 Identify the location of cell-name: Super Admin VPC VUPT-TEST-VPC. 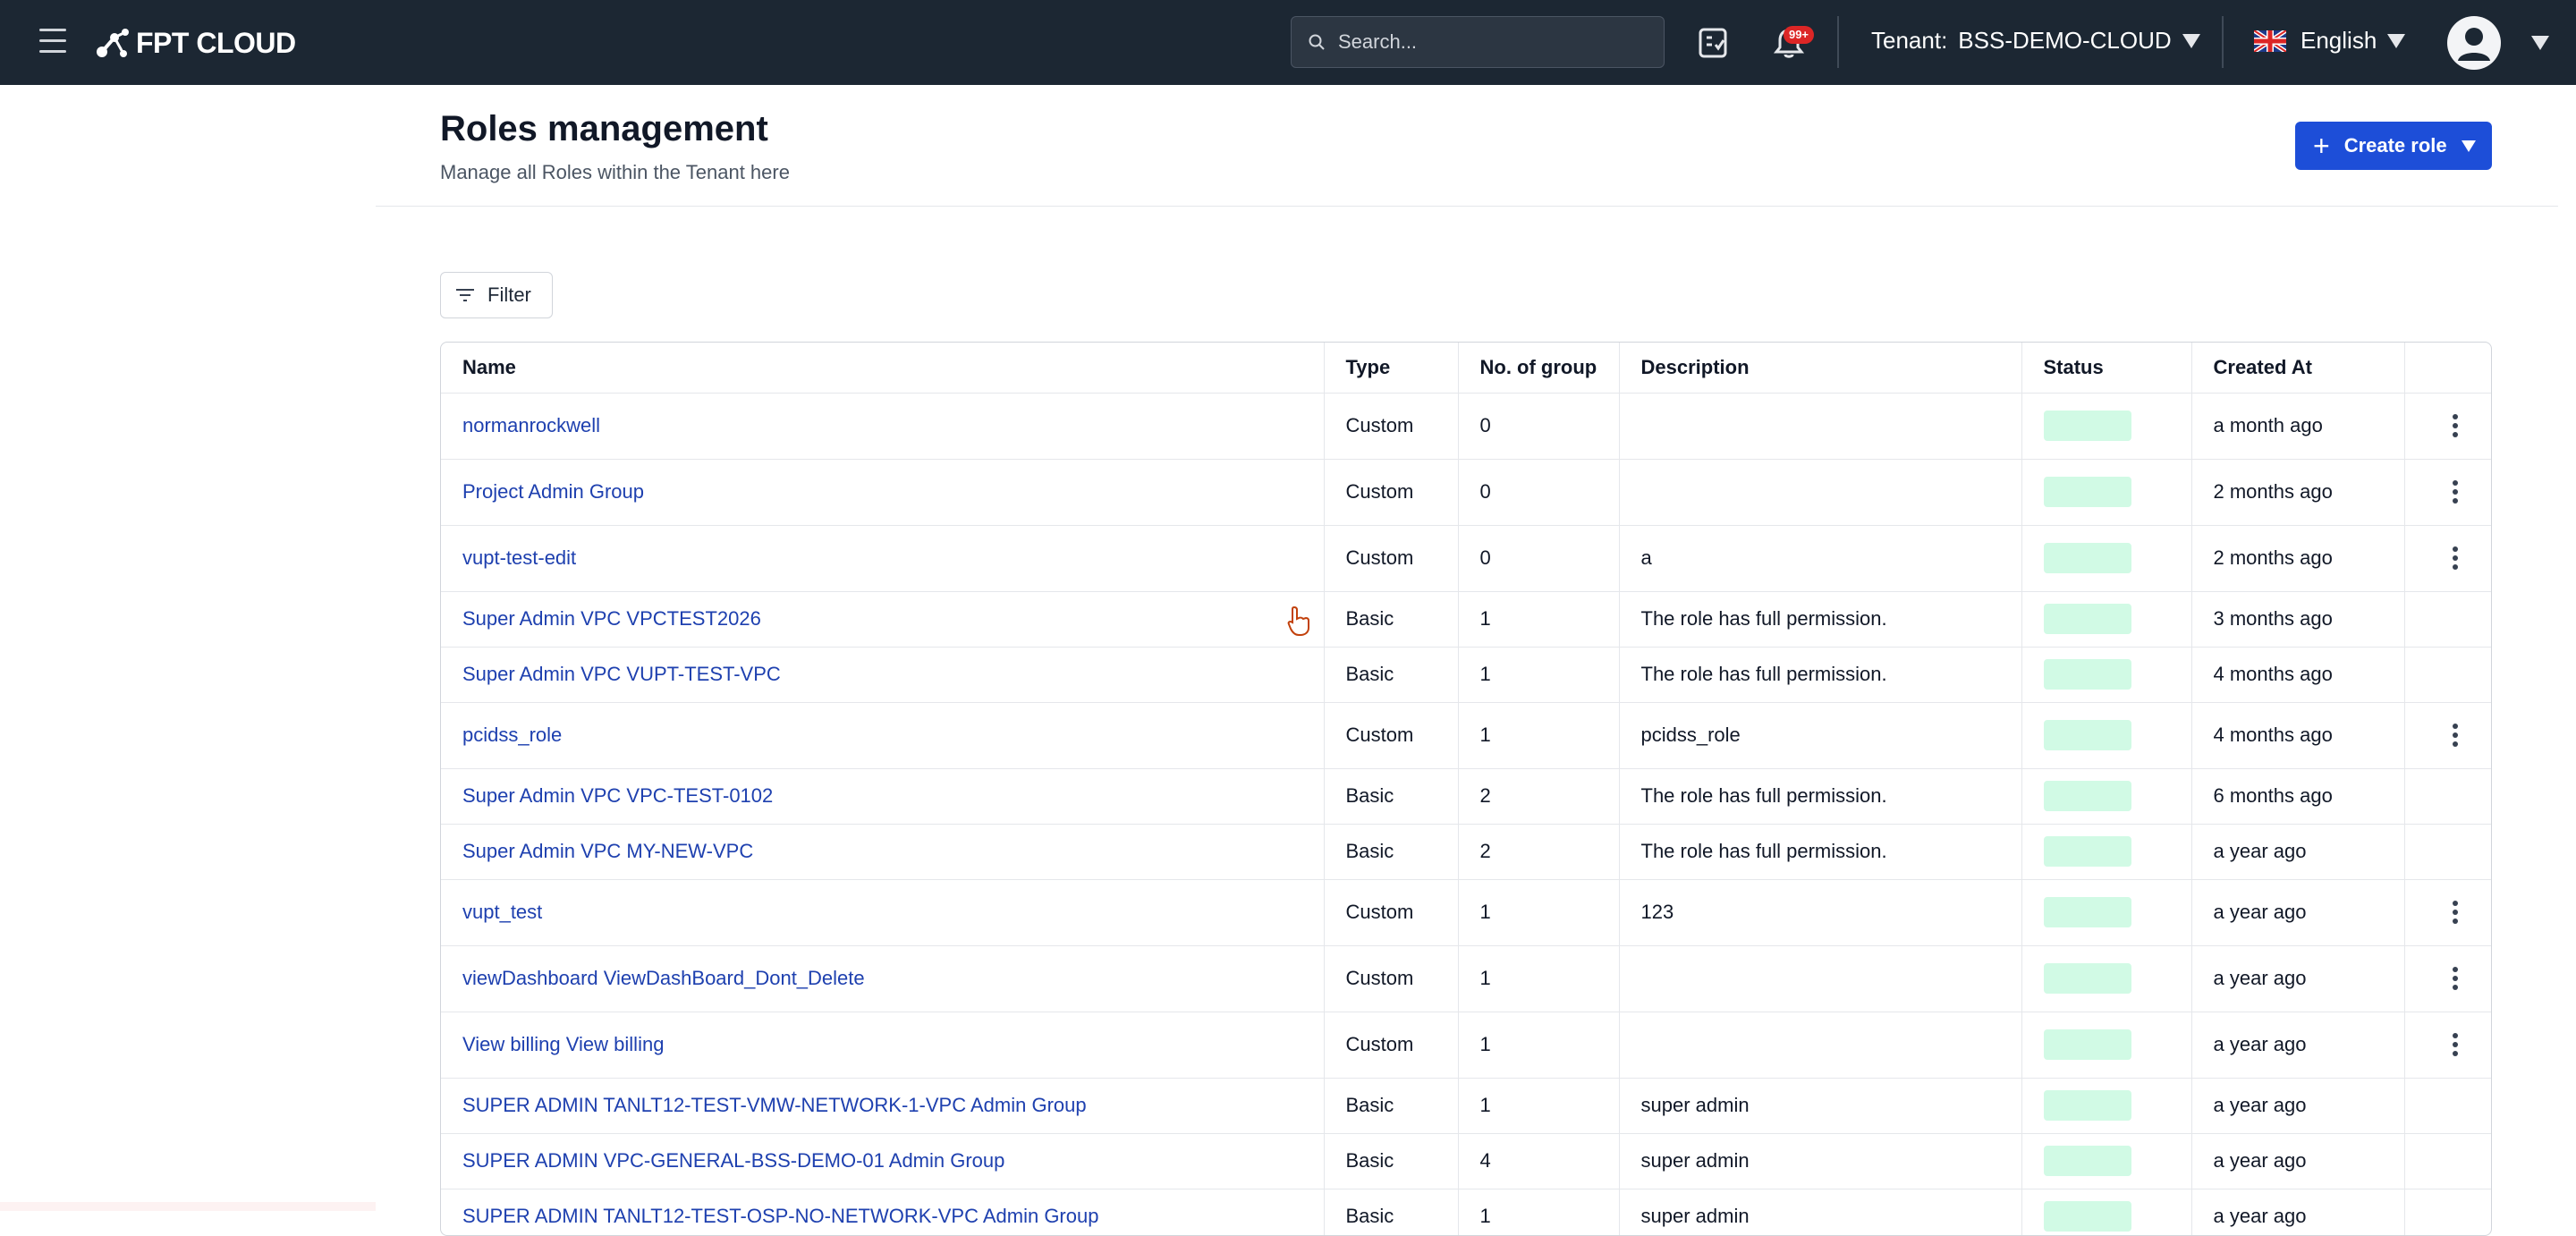
(883, 675).